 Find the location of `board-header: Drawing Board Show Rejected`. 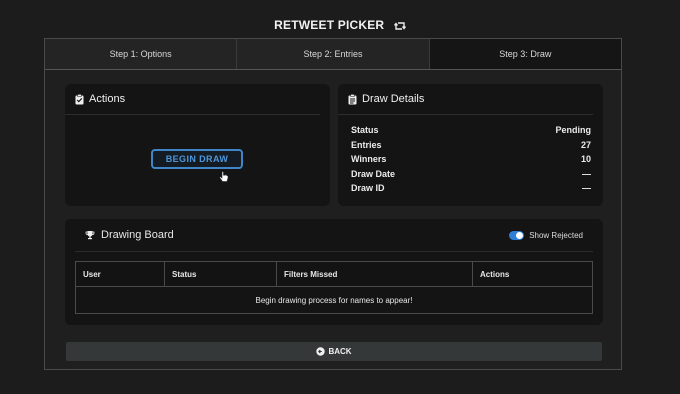

board-header: Drawing Board Show Rejected is located at coordinates (334, 235).